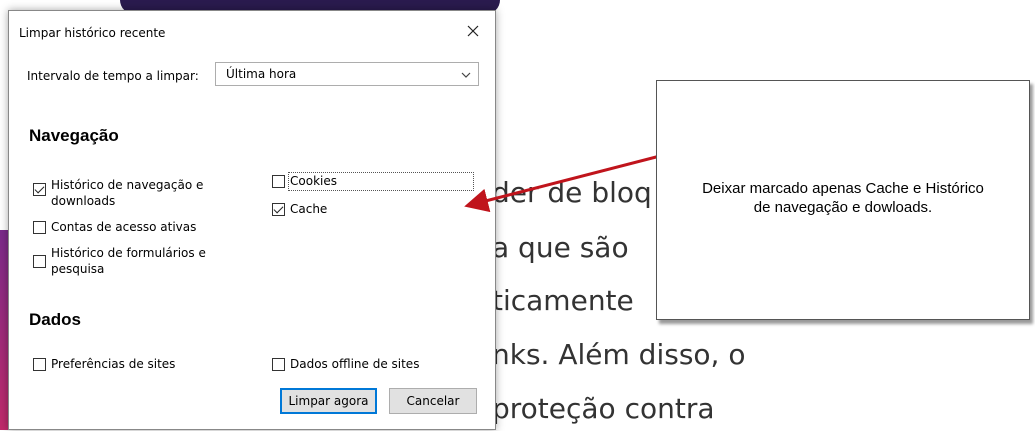 The width and height of the screenshot is (1035, 431). I want to click on article-line: ticamente, so click(563, 300).